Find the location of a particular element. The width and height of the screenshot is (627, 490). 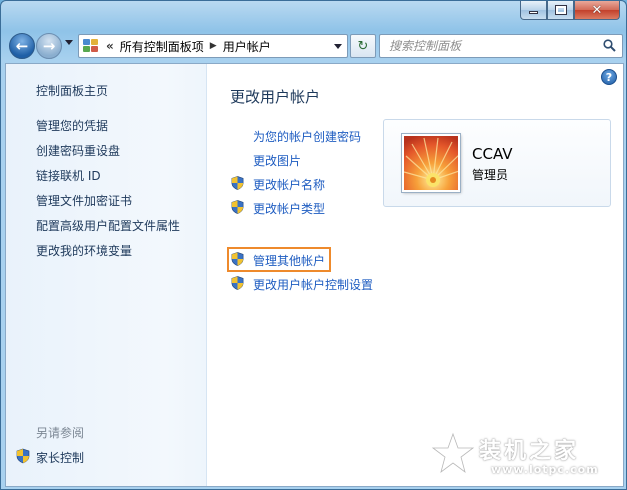

watermark: 装机之家 www.lotpc.com is located at coordinates (521, 456).